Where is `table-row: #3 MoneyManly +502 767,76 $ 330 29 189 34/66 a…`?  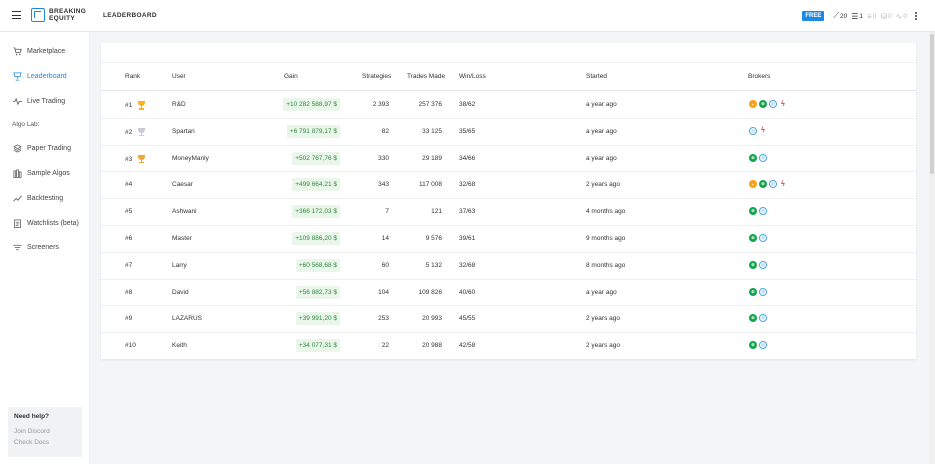 table-row: #3 MoneyManly +502 767,76 $ 330 29 189 34/66 a… is located at coordinates (508, 159).